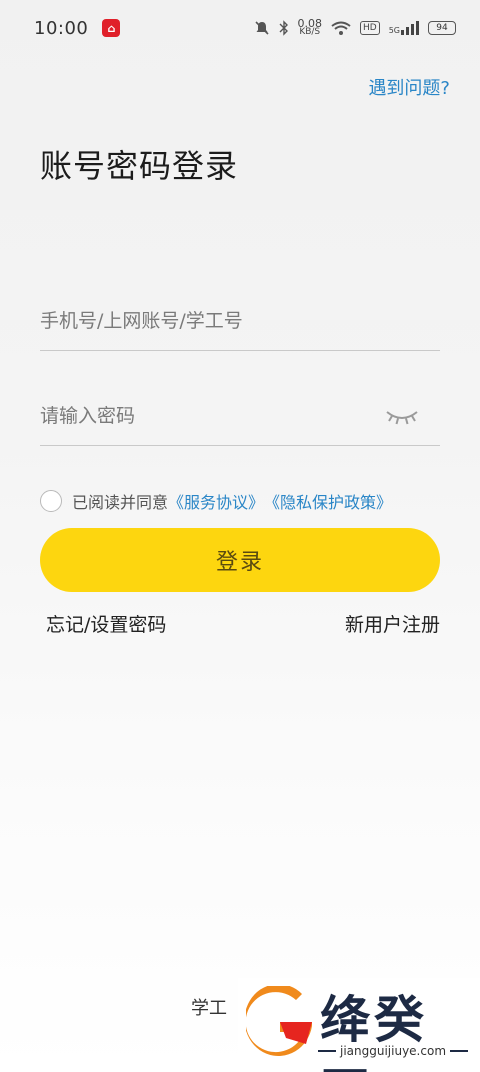 This screenshot has height=1072, width=480. I want to click on hd-badge: HD, so click(370, 28).